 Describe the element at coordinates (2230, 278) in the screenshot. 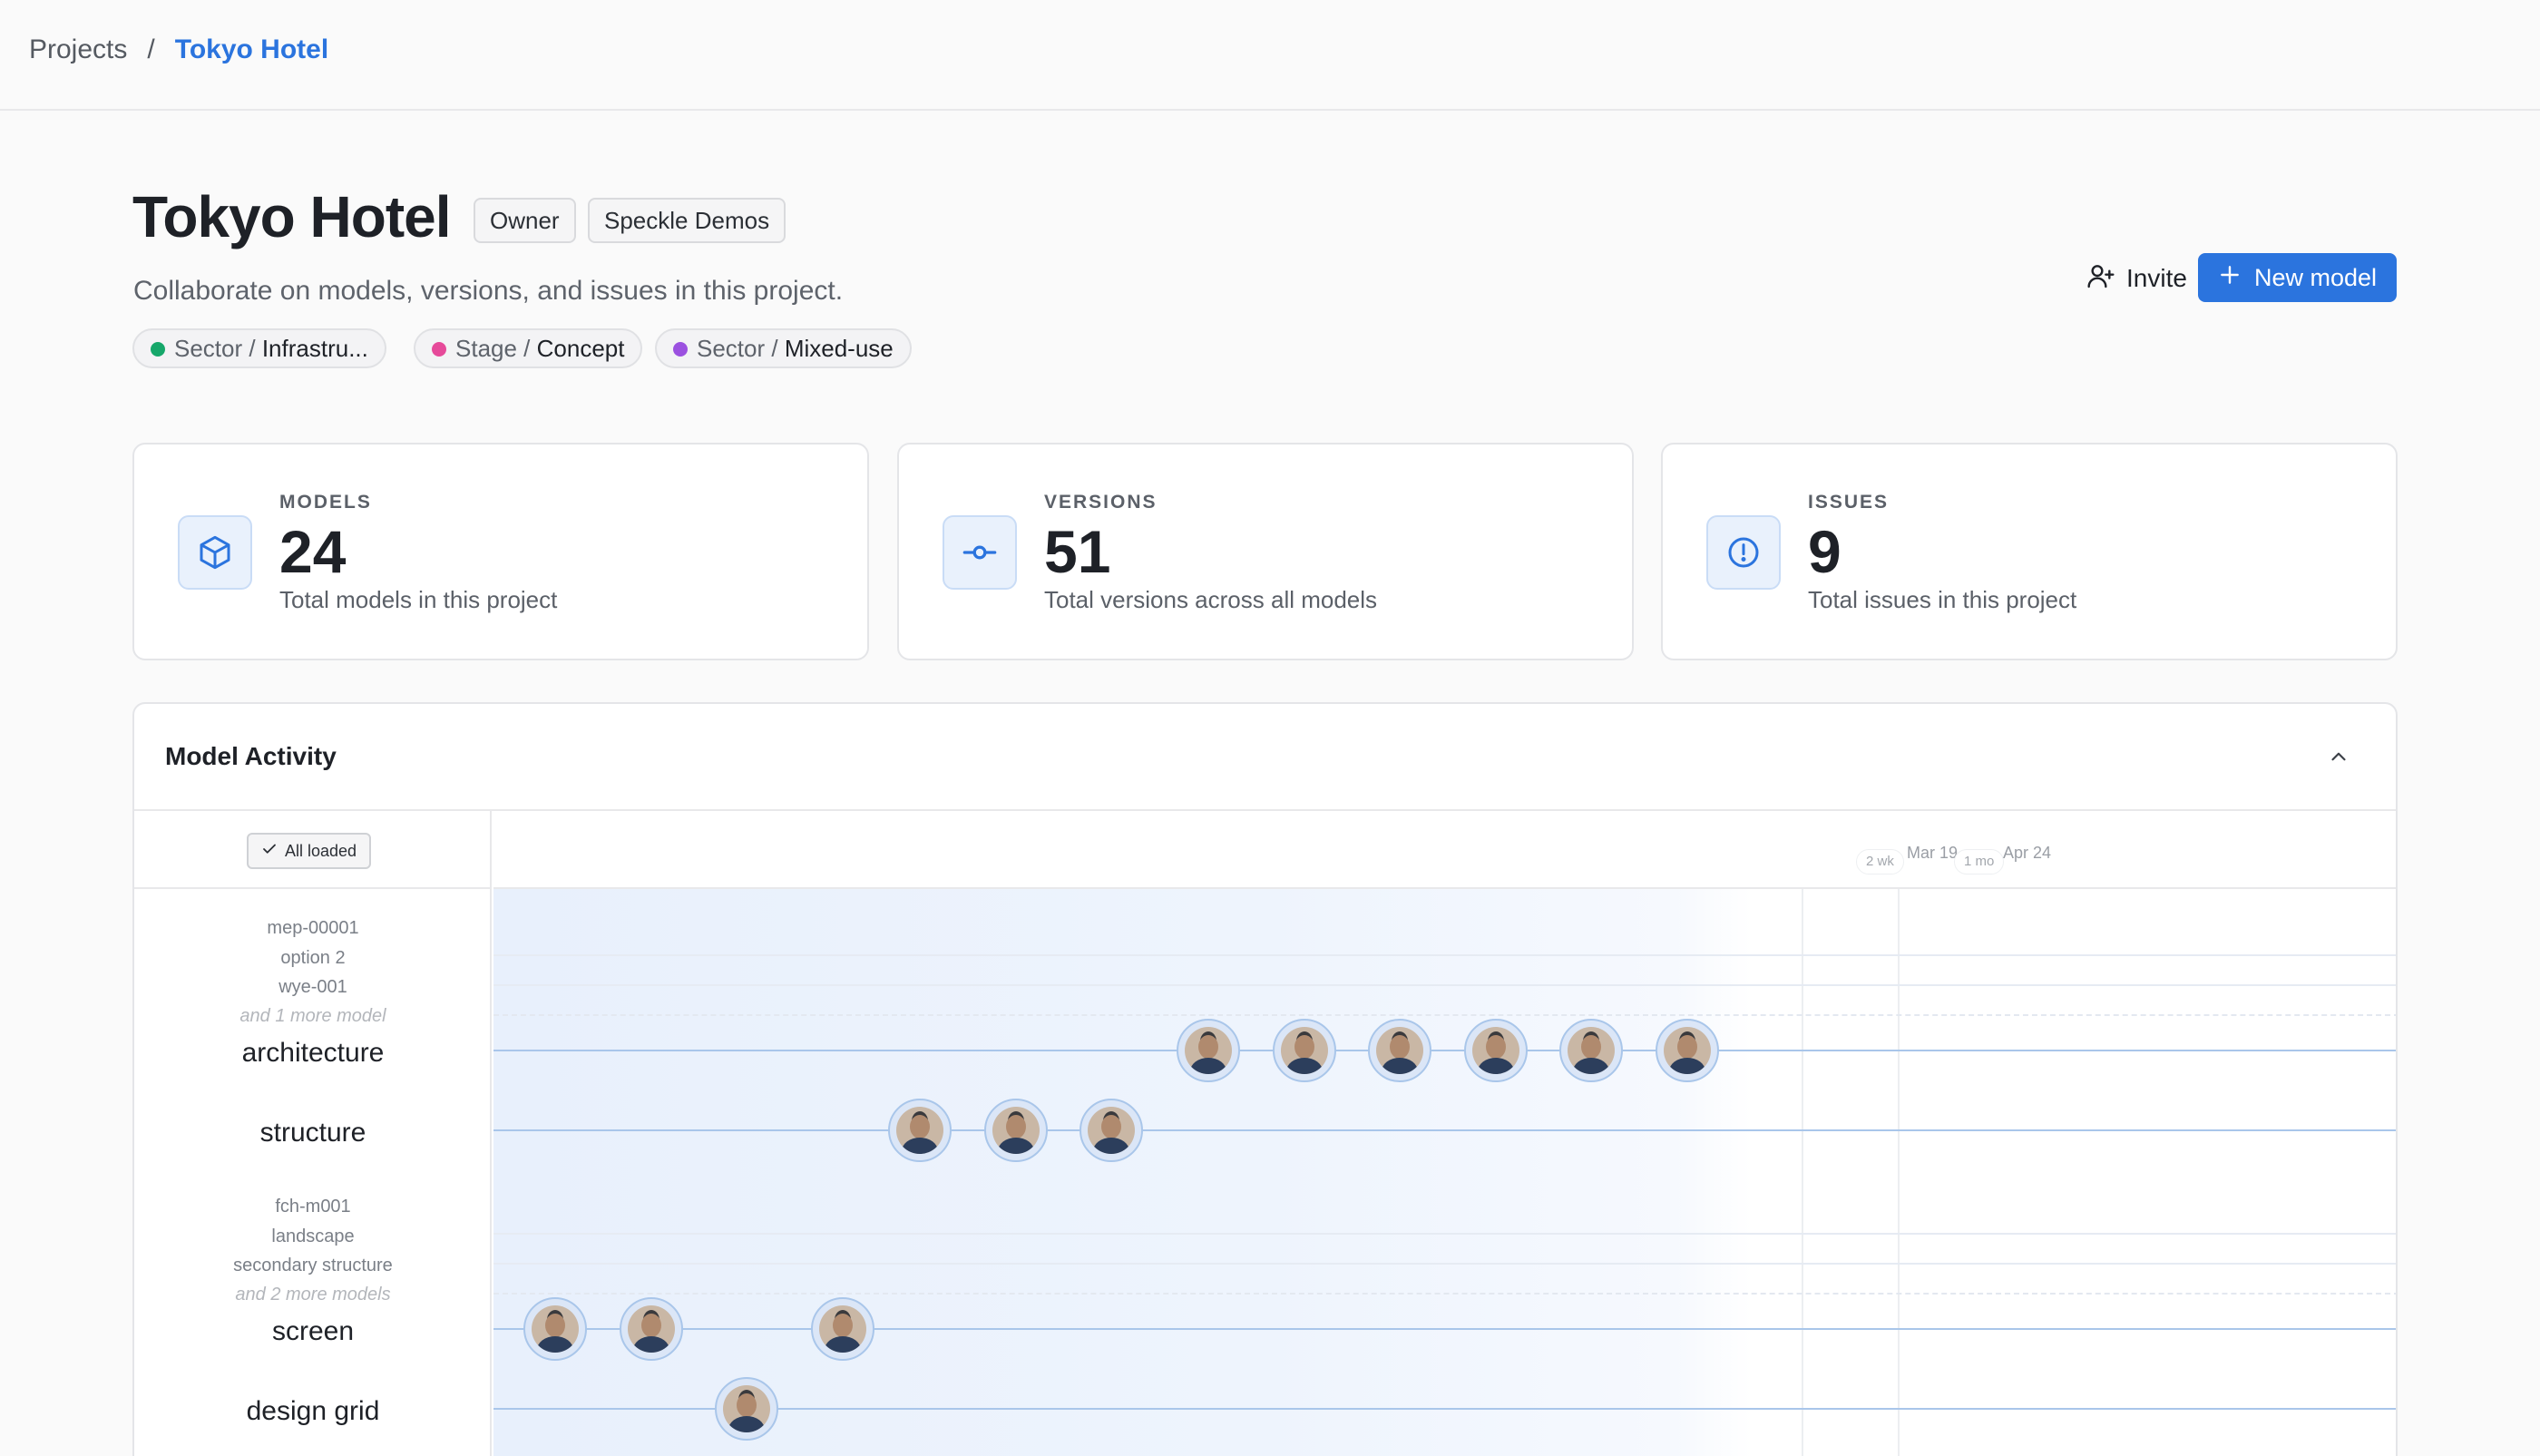

I see `plus-icon` at that location.